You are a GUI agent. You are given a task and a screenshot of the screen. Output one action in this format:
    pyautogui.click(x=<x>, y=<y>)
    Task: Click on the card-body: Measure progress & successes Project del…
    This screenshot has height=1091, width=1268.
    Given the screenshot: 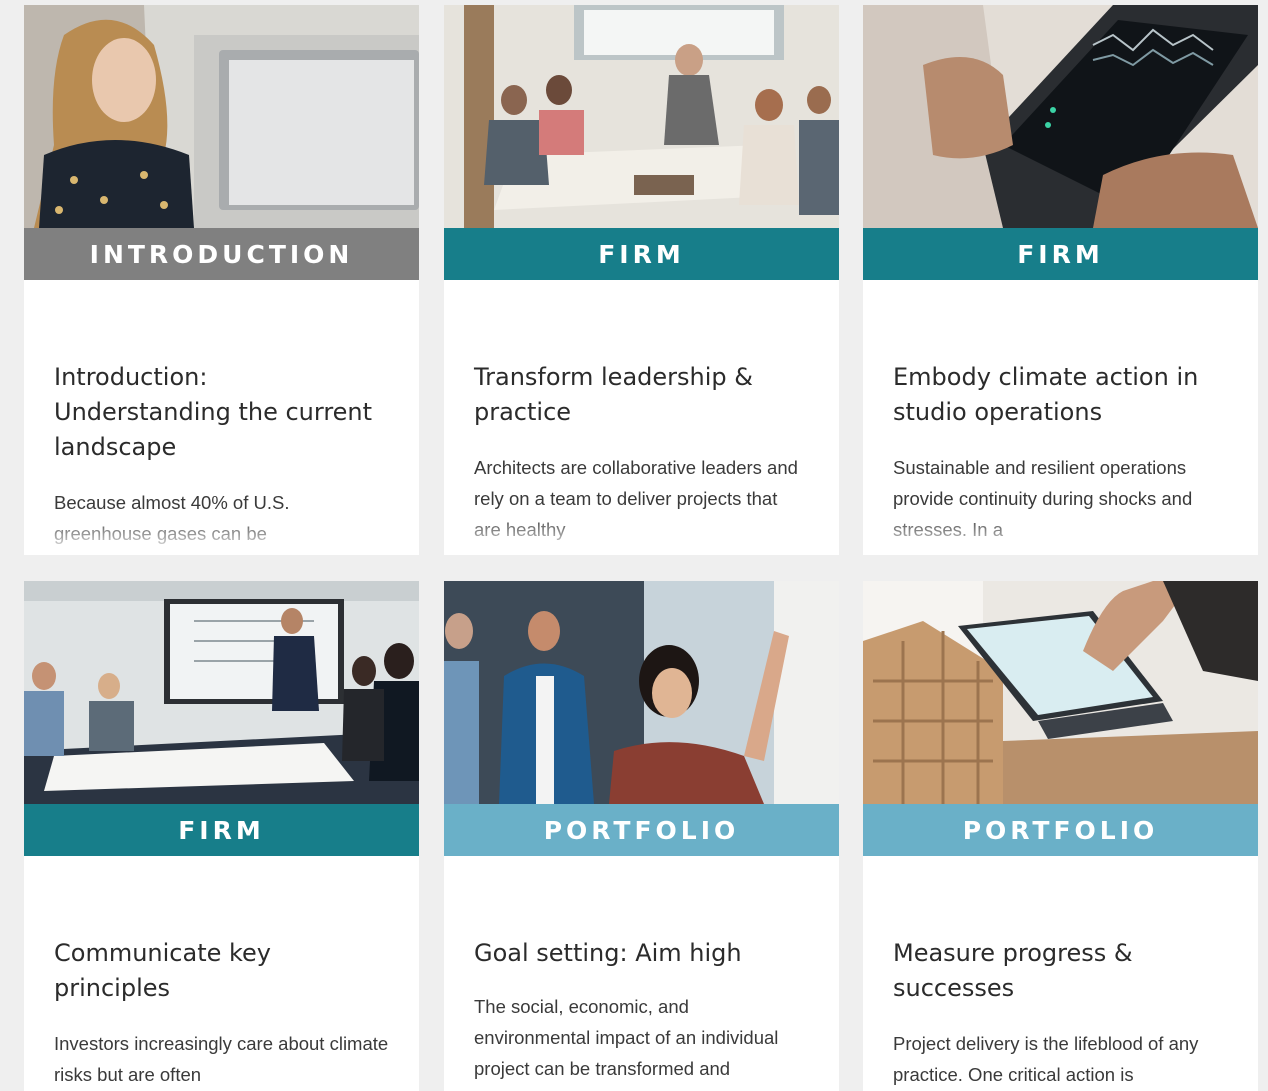 What is the action you would take?
    pyautogui.click(x=1060, y=973)
    